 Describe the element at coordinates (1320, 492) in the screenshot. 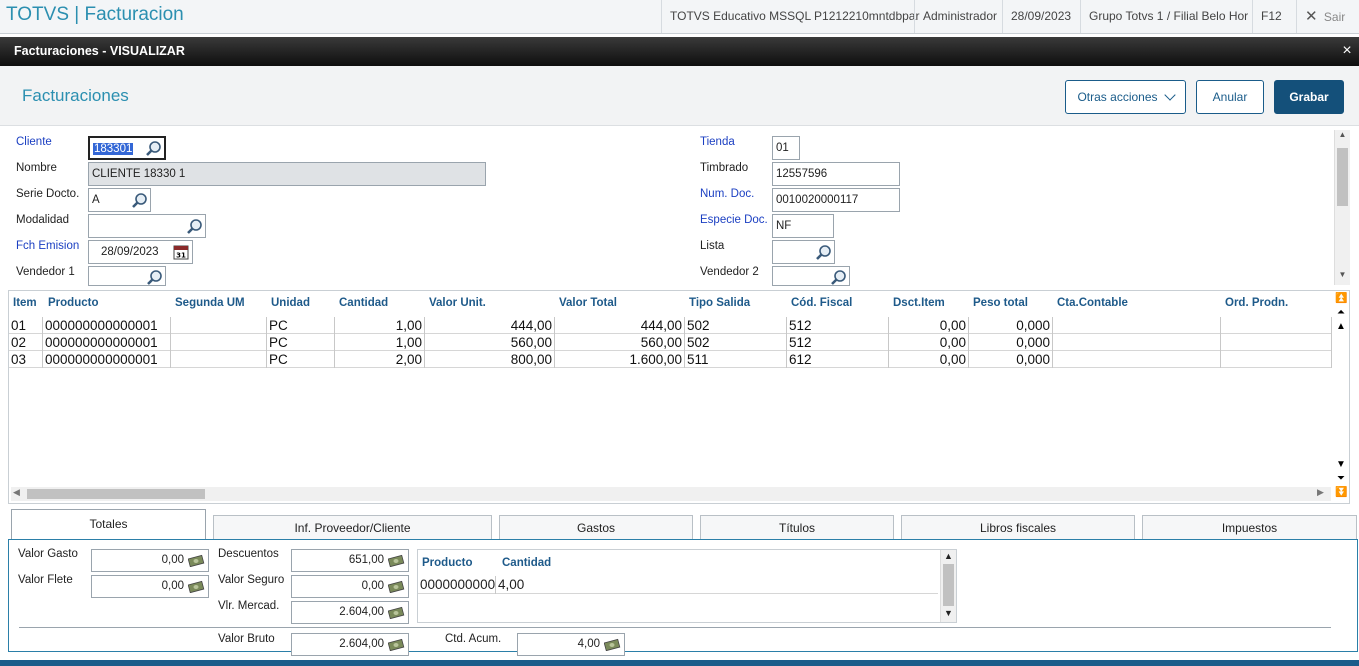

I see `scroll-right-arrow-icon: ▶` at that location.